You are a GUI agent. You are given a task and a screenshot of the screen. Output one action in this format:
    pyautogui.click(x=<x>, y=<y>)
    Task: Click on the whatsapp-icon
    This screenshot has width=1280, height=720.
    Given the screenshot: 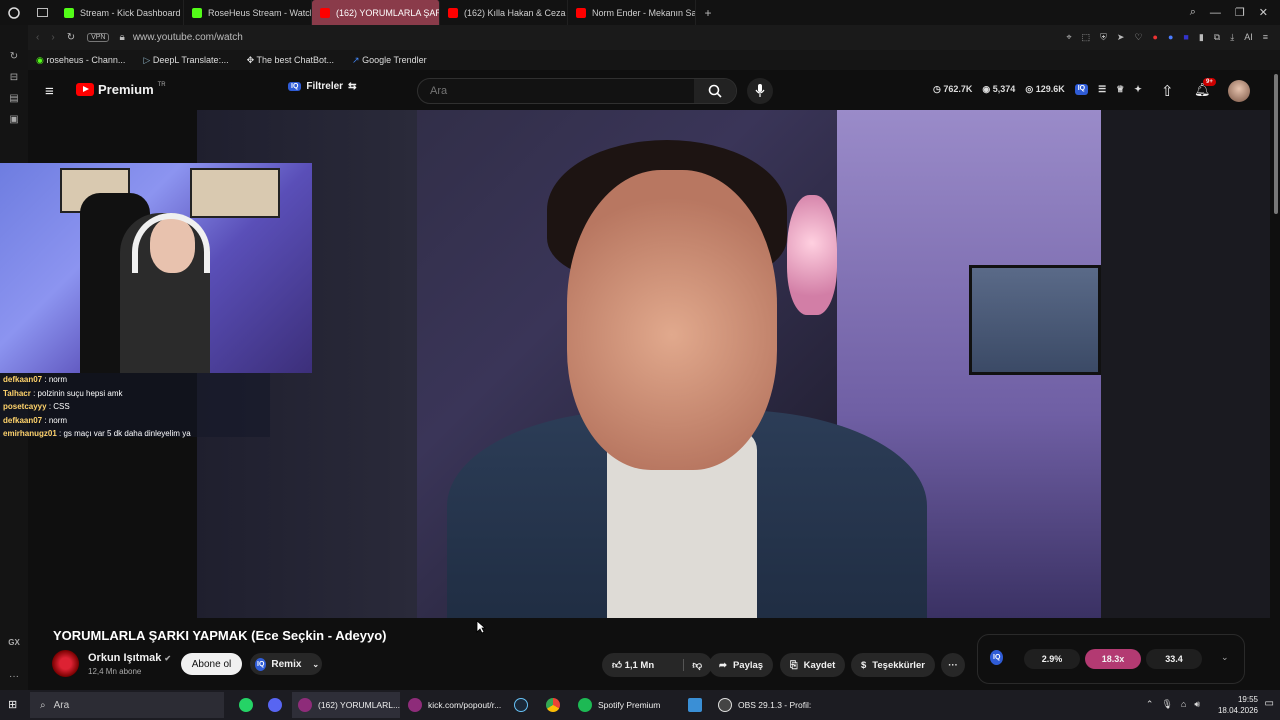 What is the action you would take?
    pyautogui.click(x=246, y=705)
    